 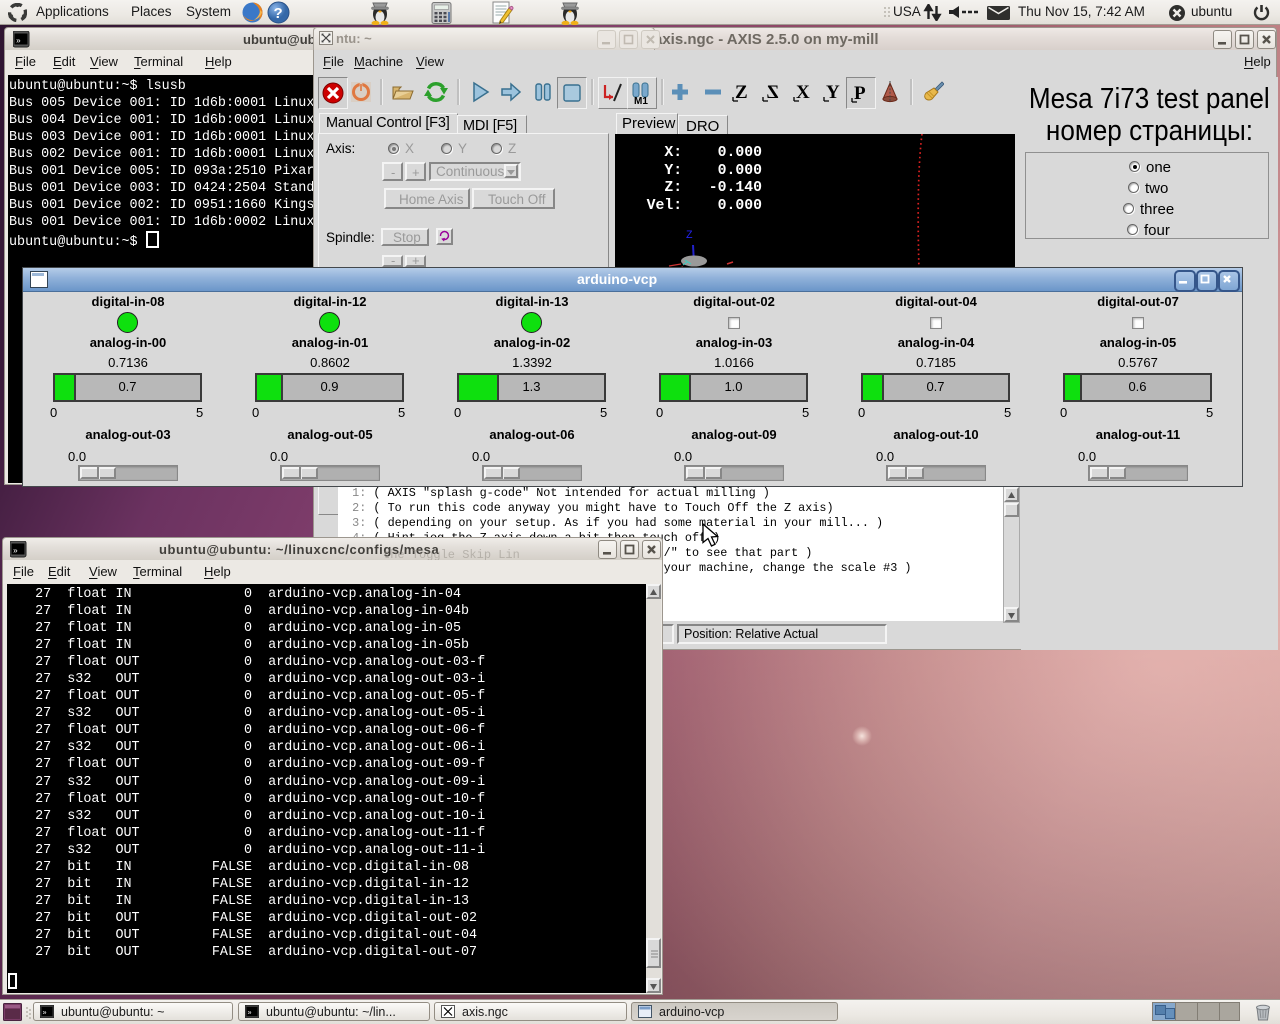 What do you see at coordinates (860, 93) in the screenshot?
I see `svg-text: P` at bounding box center [860, 93].